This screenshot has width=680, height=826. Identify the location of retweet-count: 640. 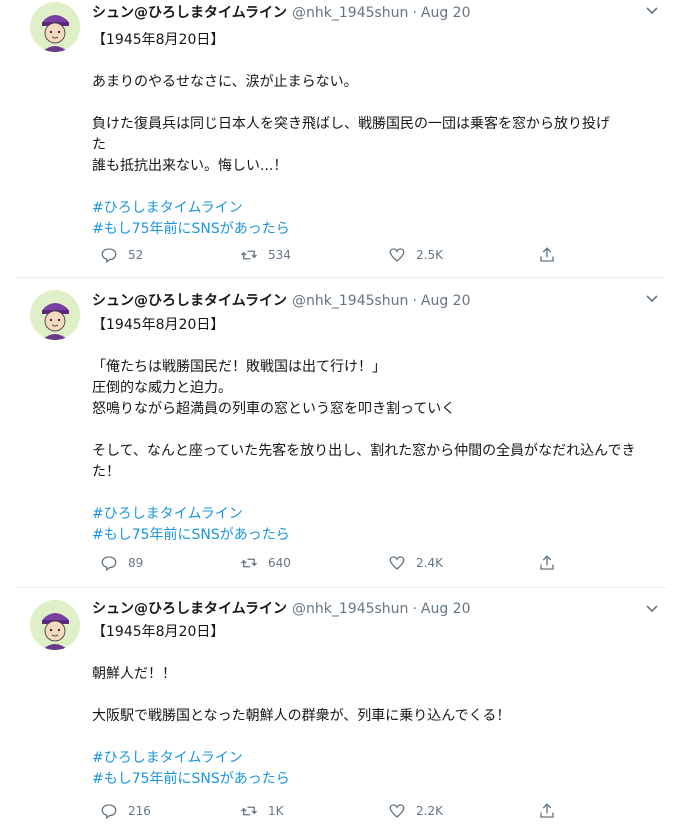
(279, 563).